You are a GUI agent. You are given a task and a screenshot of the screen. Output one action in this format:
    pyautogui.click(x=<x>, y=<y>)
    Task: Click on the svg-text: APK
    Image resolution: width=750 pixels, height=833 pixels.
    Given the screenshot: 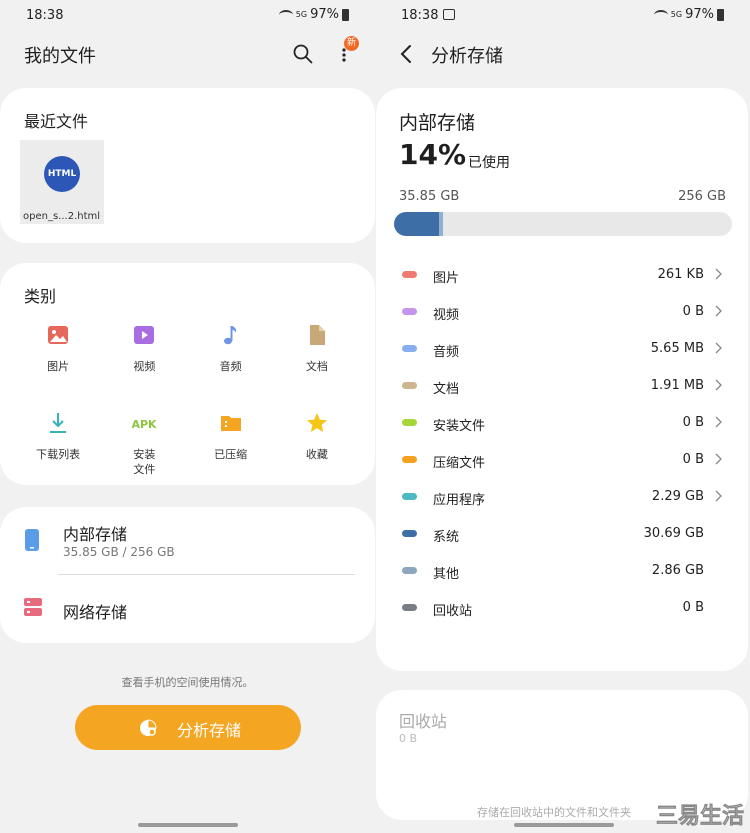 What is the action you would take?
    pyautogui.click(x=144, y=424)
    